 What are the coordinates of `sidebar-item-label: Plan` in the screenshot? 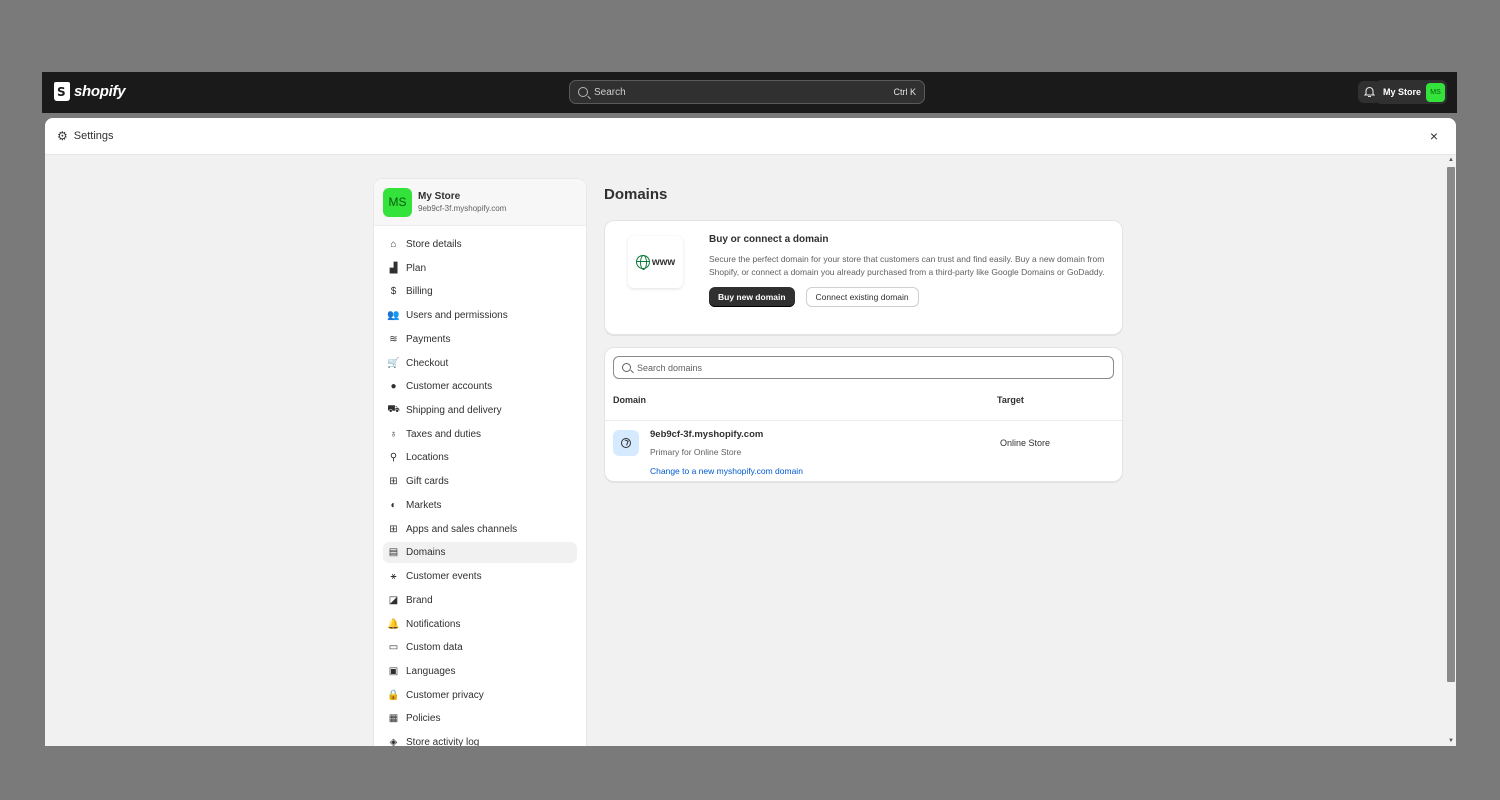 It's located at (416, 268).